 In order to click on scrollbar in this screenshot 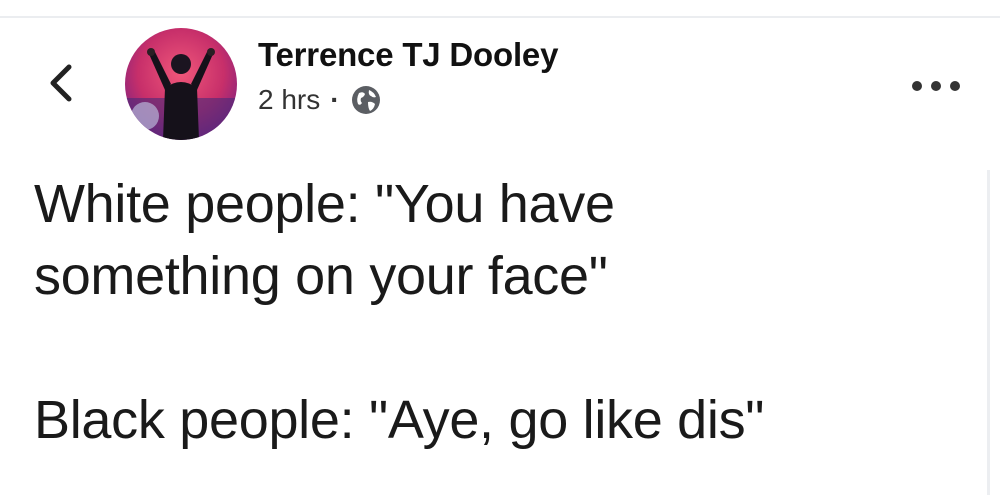, I will do `click(988, 332)`.